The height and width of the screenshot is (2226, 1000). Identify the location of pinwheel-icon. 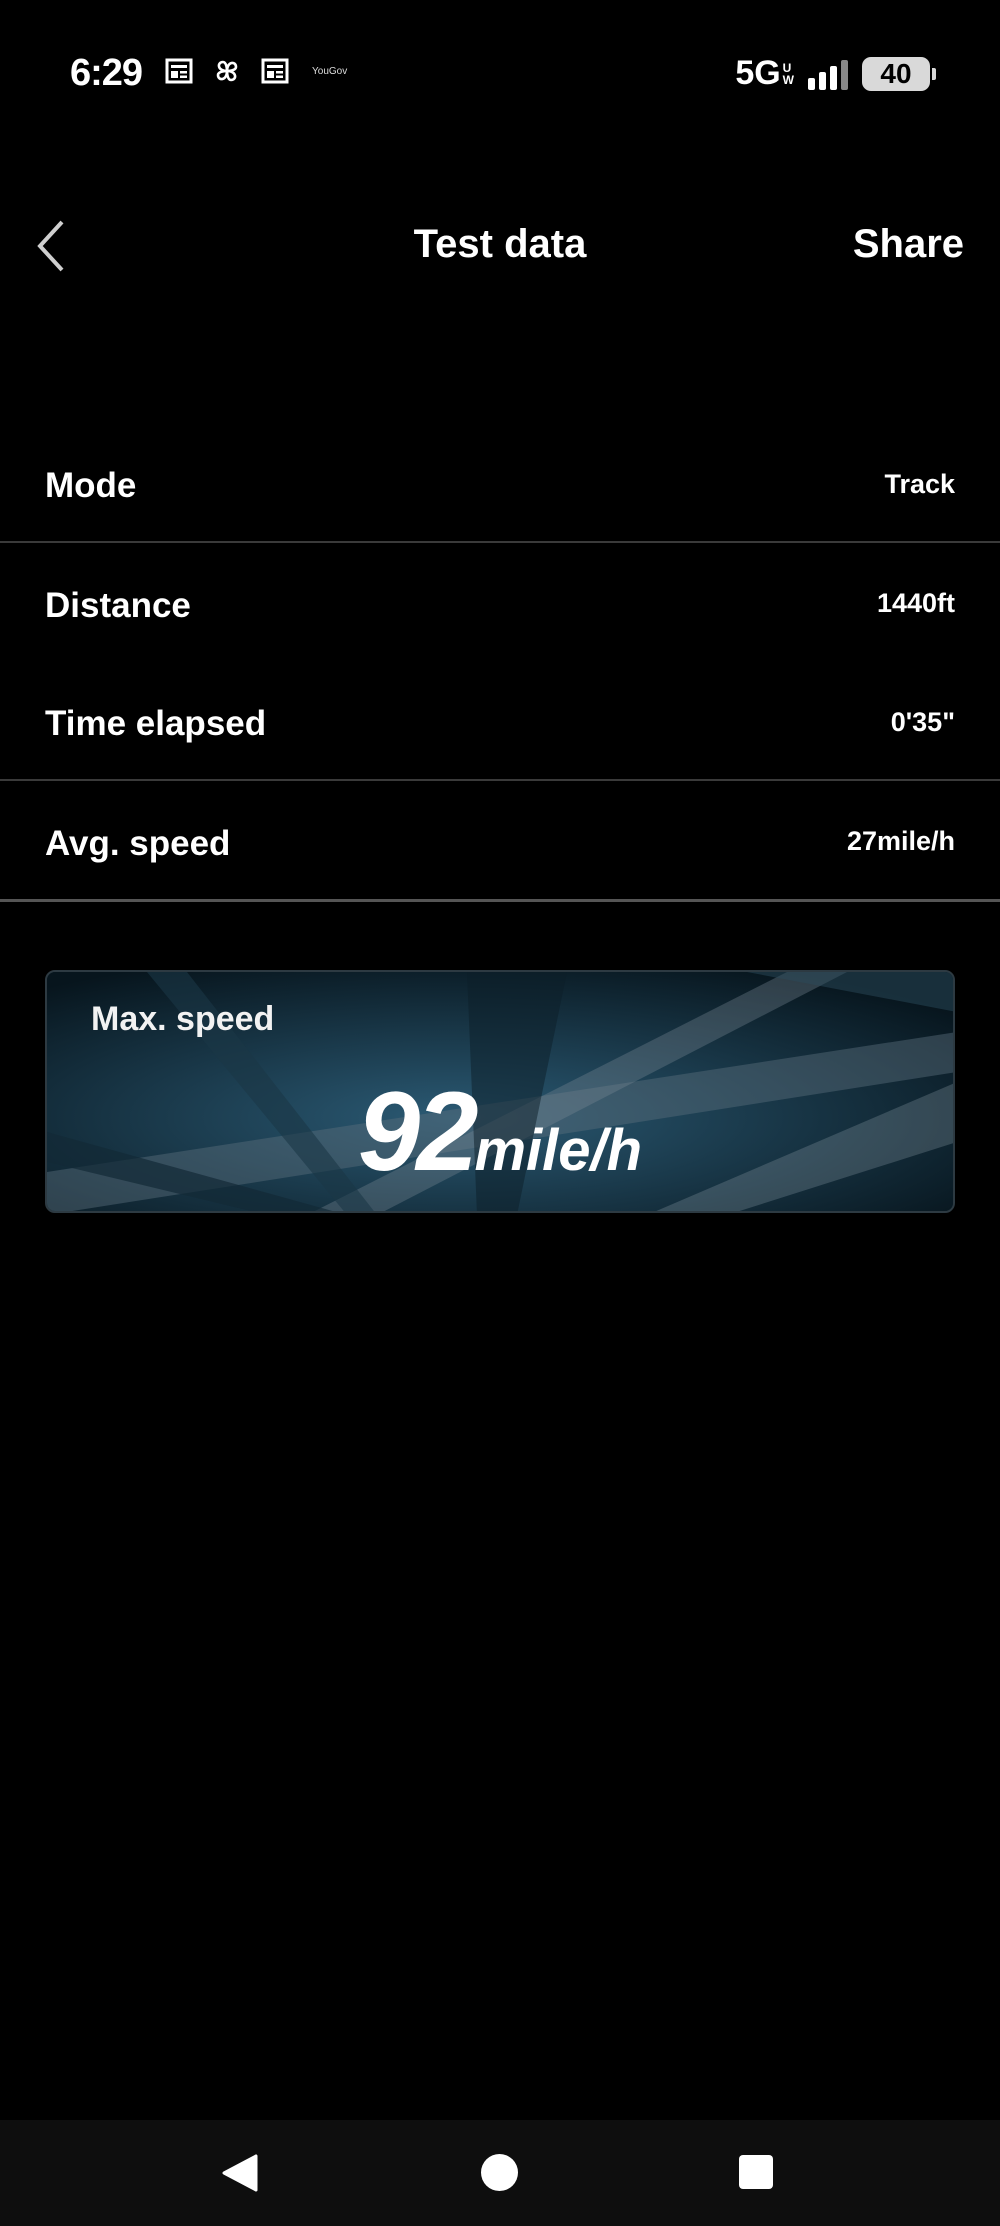
(227, 71).